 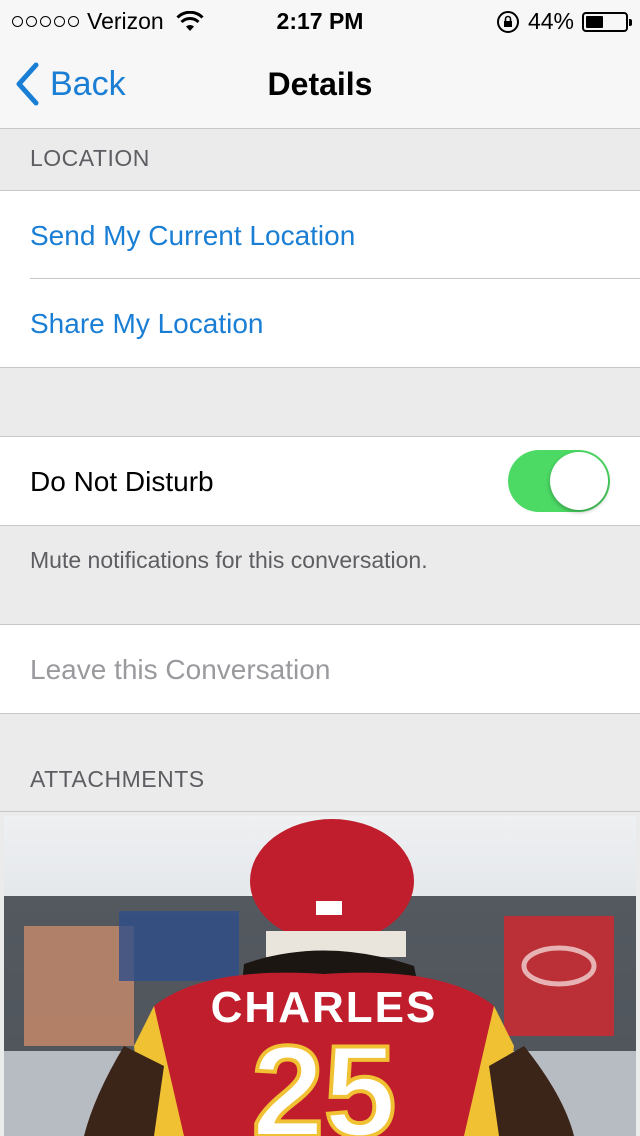 I want to click on leave-conversation-cell: Leave this Conversation, so click(x=320, y=669).